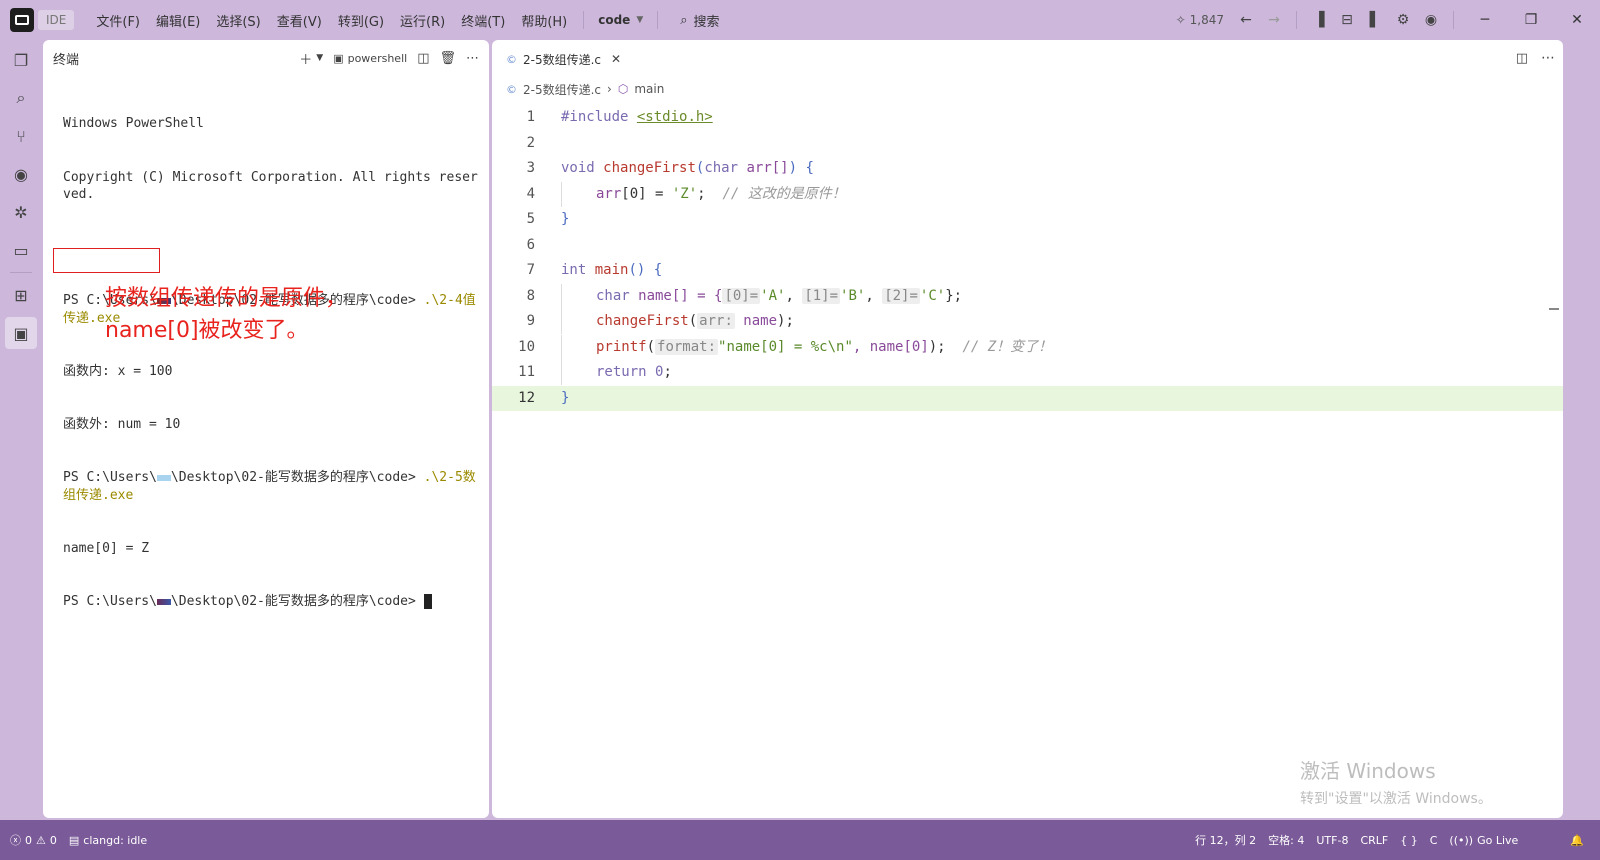  What do you see at coordinates (1522, 58) in the screenshot?
I see `split-editor-icon: ◫` at bounding box center [1522, 58].